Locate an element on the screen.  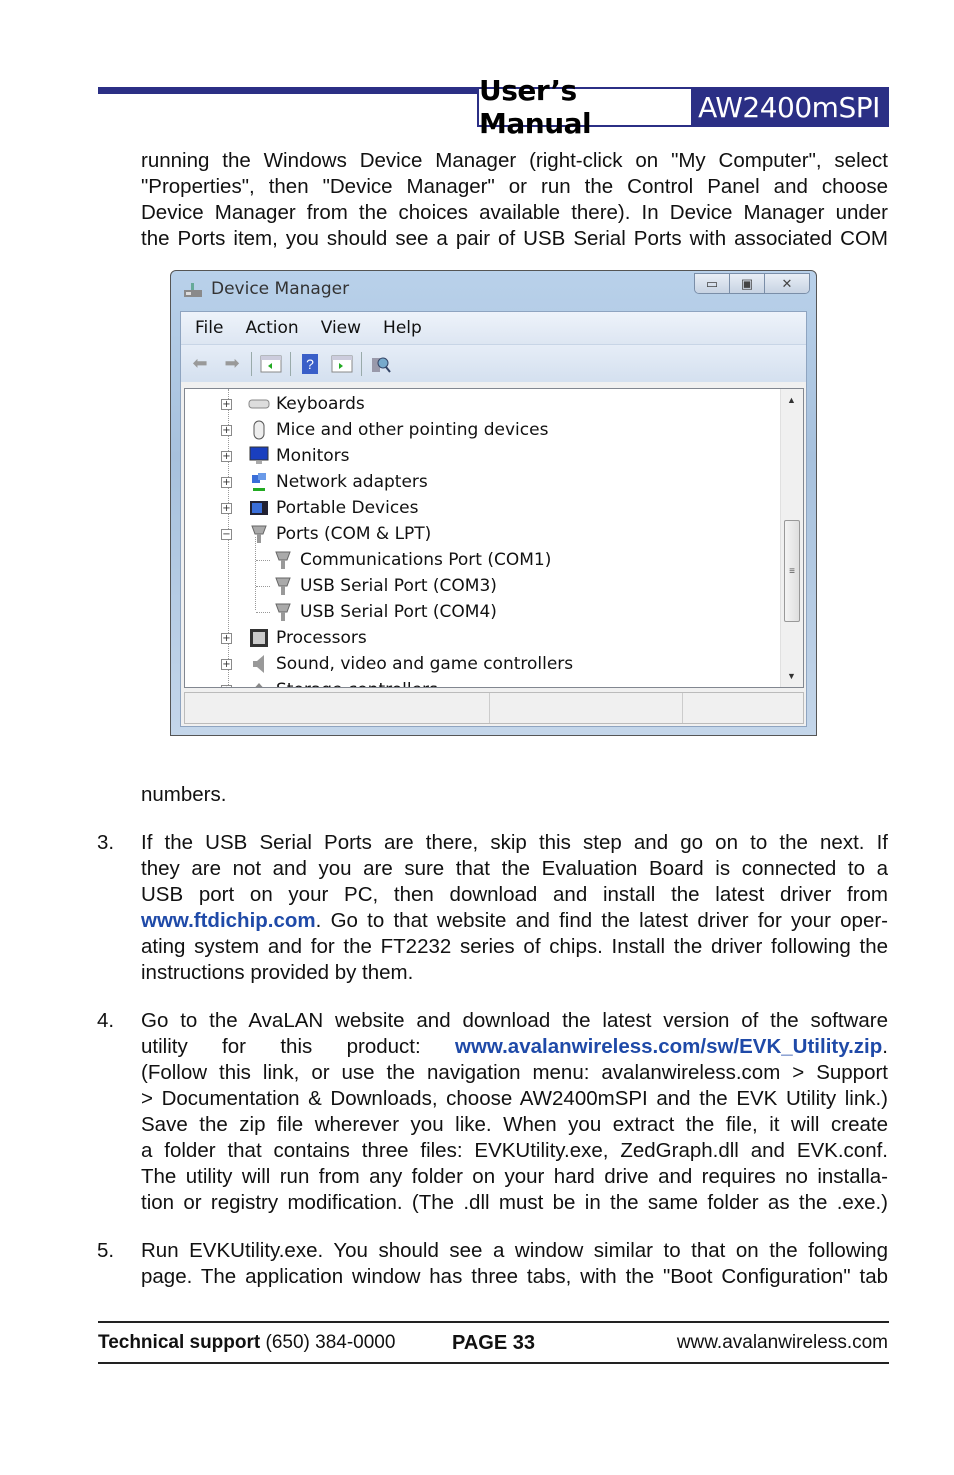
network-icon is located at coordinates (259, 482).